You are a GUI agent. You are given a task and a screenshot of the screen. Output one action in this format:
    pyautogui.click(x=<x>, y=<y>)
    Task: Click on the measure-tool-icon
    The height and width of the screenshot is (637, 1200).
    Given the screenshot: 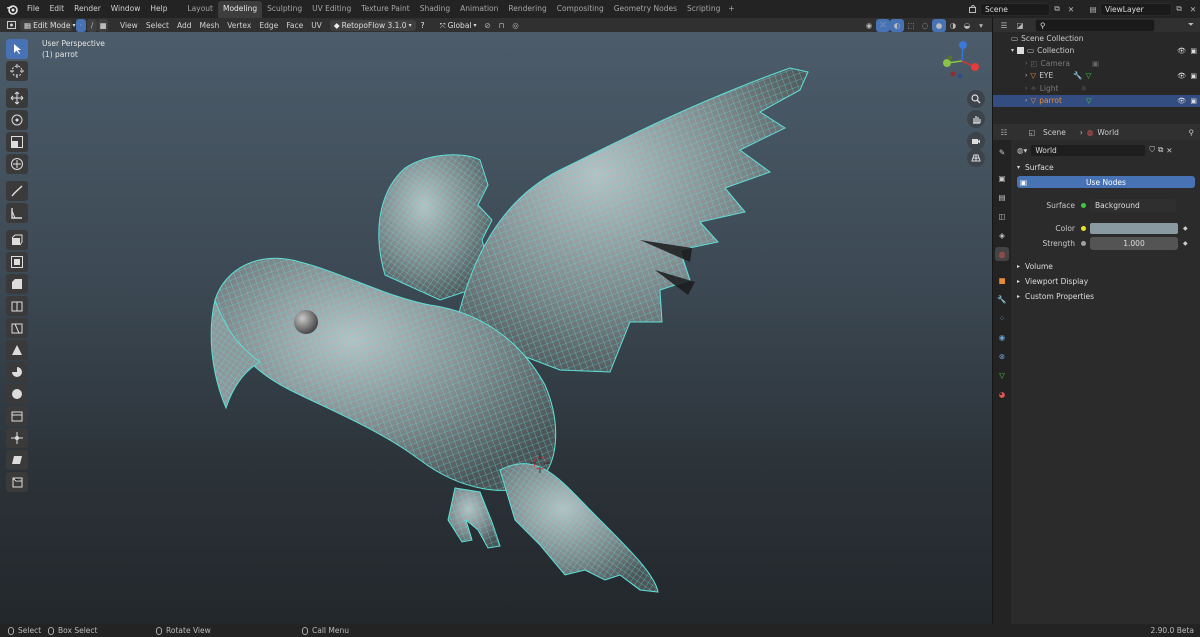 What is the action you would take?
    pyautogui.click(x=17, y=213)
    